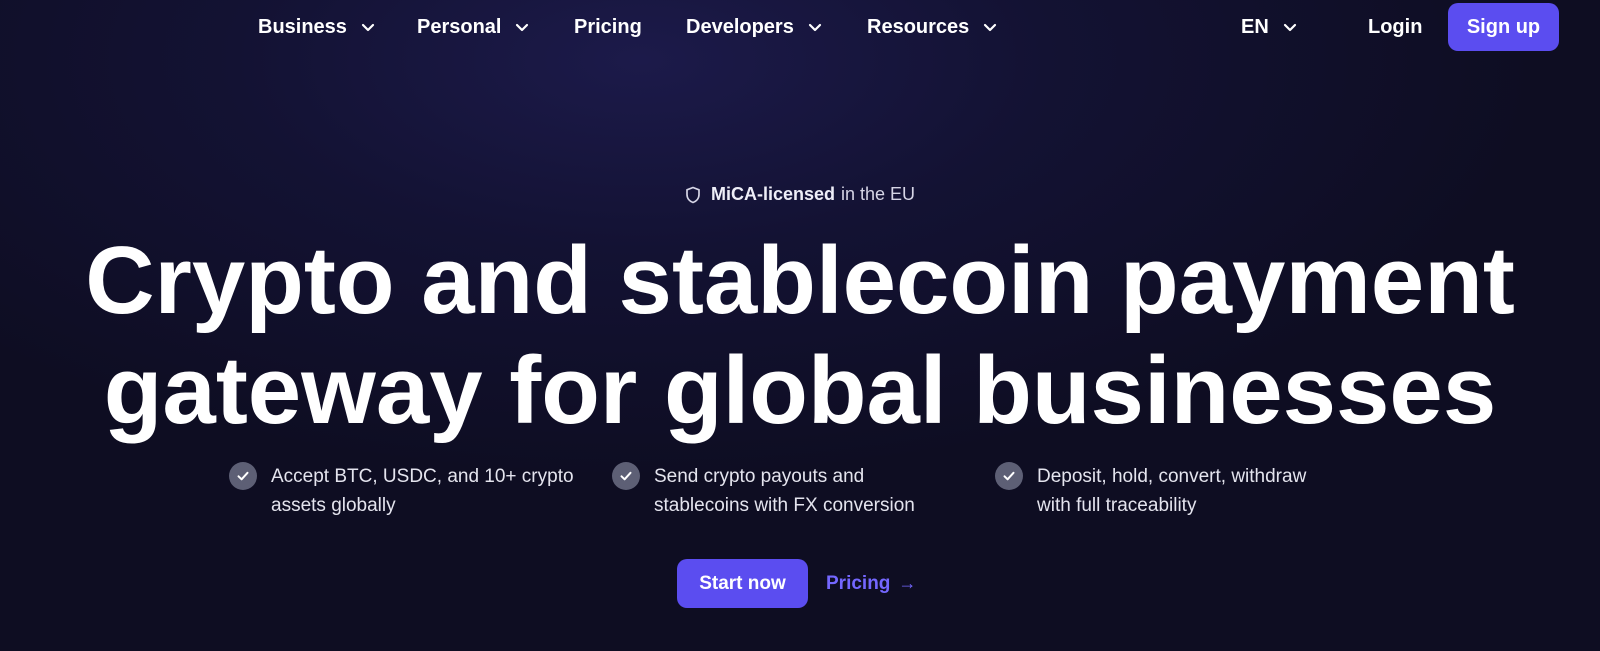  I want to click on nav-developers-label: Developers, so click(740, 26).